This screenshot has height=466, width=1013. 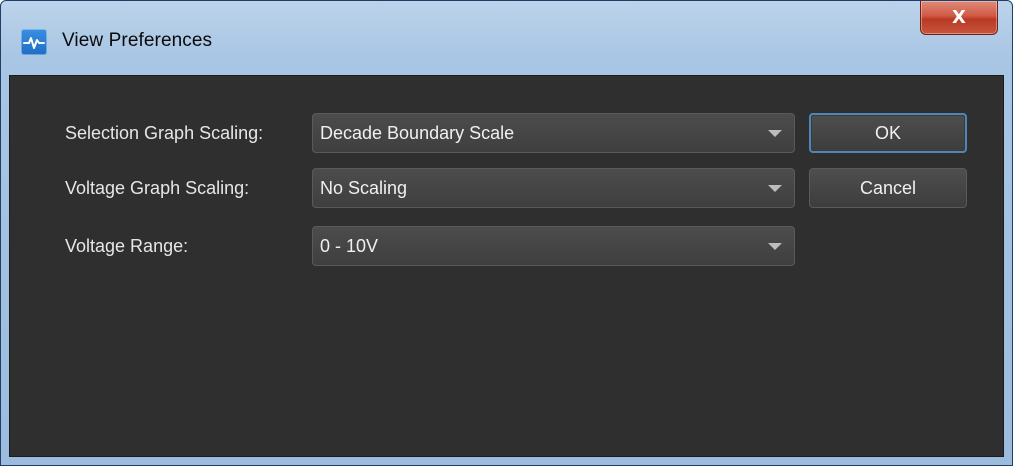 I want to click on waveform-icon, so click(x=34, y=42).